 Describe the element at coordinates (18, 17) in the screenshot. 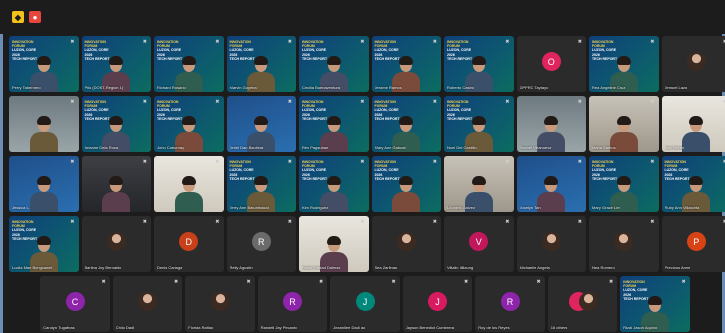

I see `shield-icon: ◆` at that location.